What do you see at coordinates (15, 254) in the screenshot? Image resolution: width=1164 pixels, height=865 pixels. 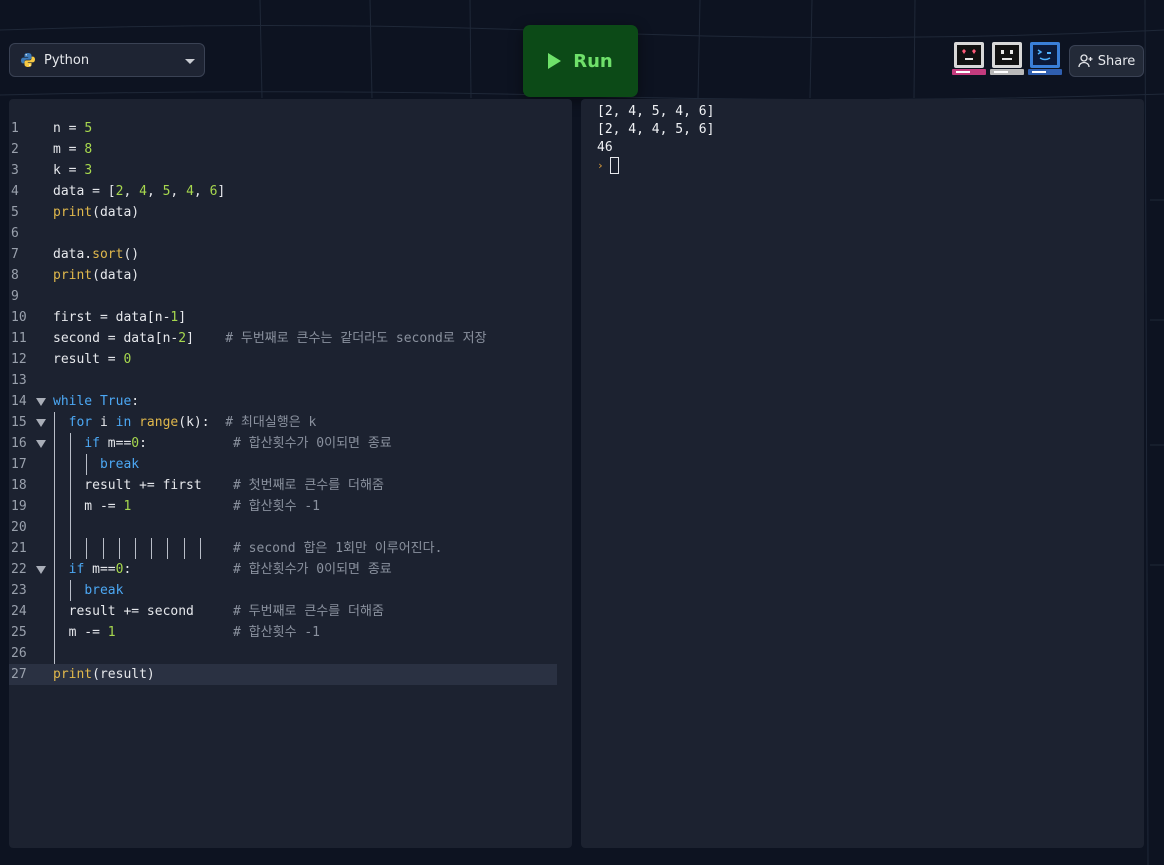 I see `line-number: 7` at bounding box center [15, 254].